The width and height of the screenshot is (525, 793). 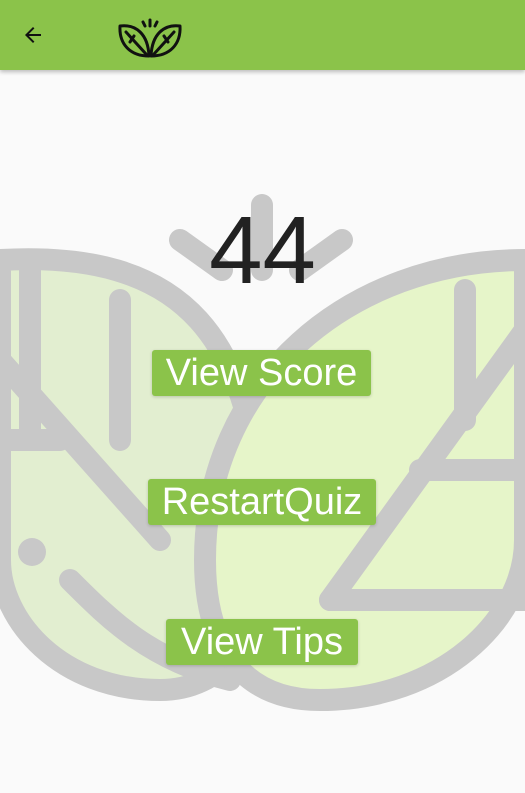 I want to click on restart-quiz-button: RestartQuiz, so click(x=262, y=502).